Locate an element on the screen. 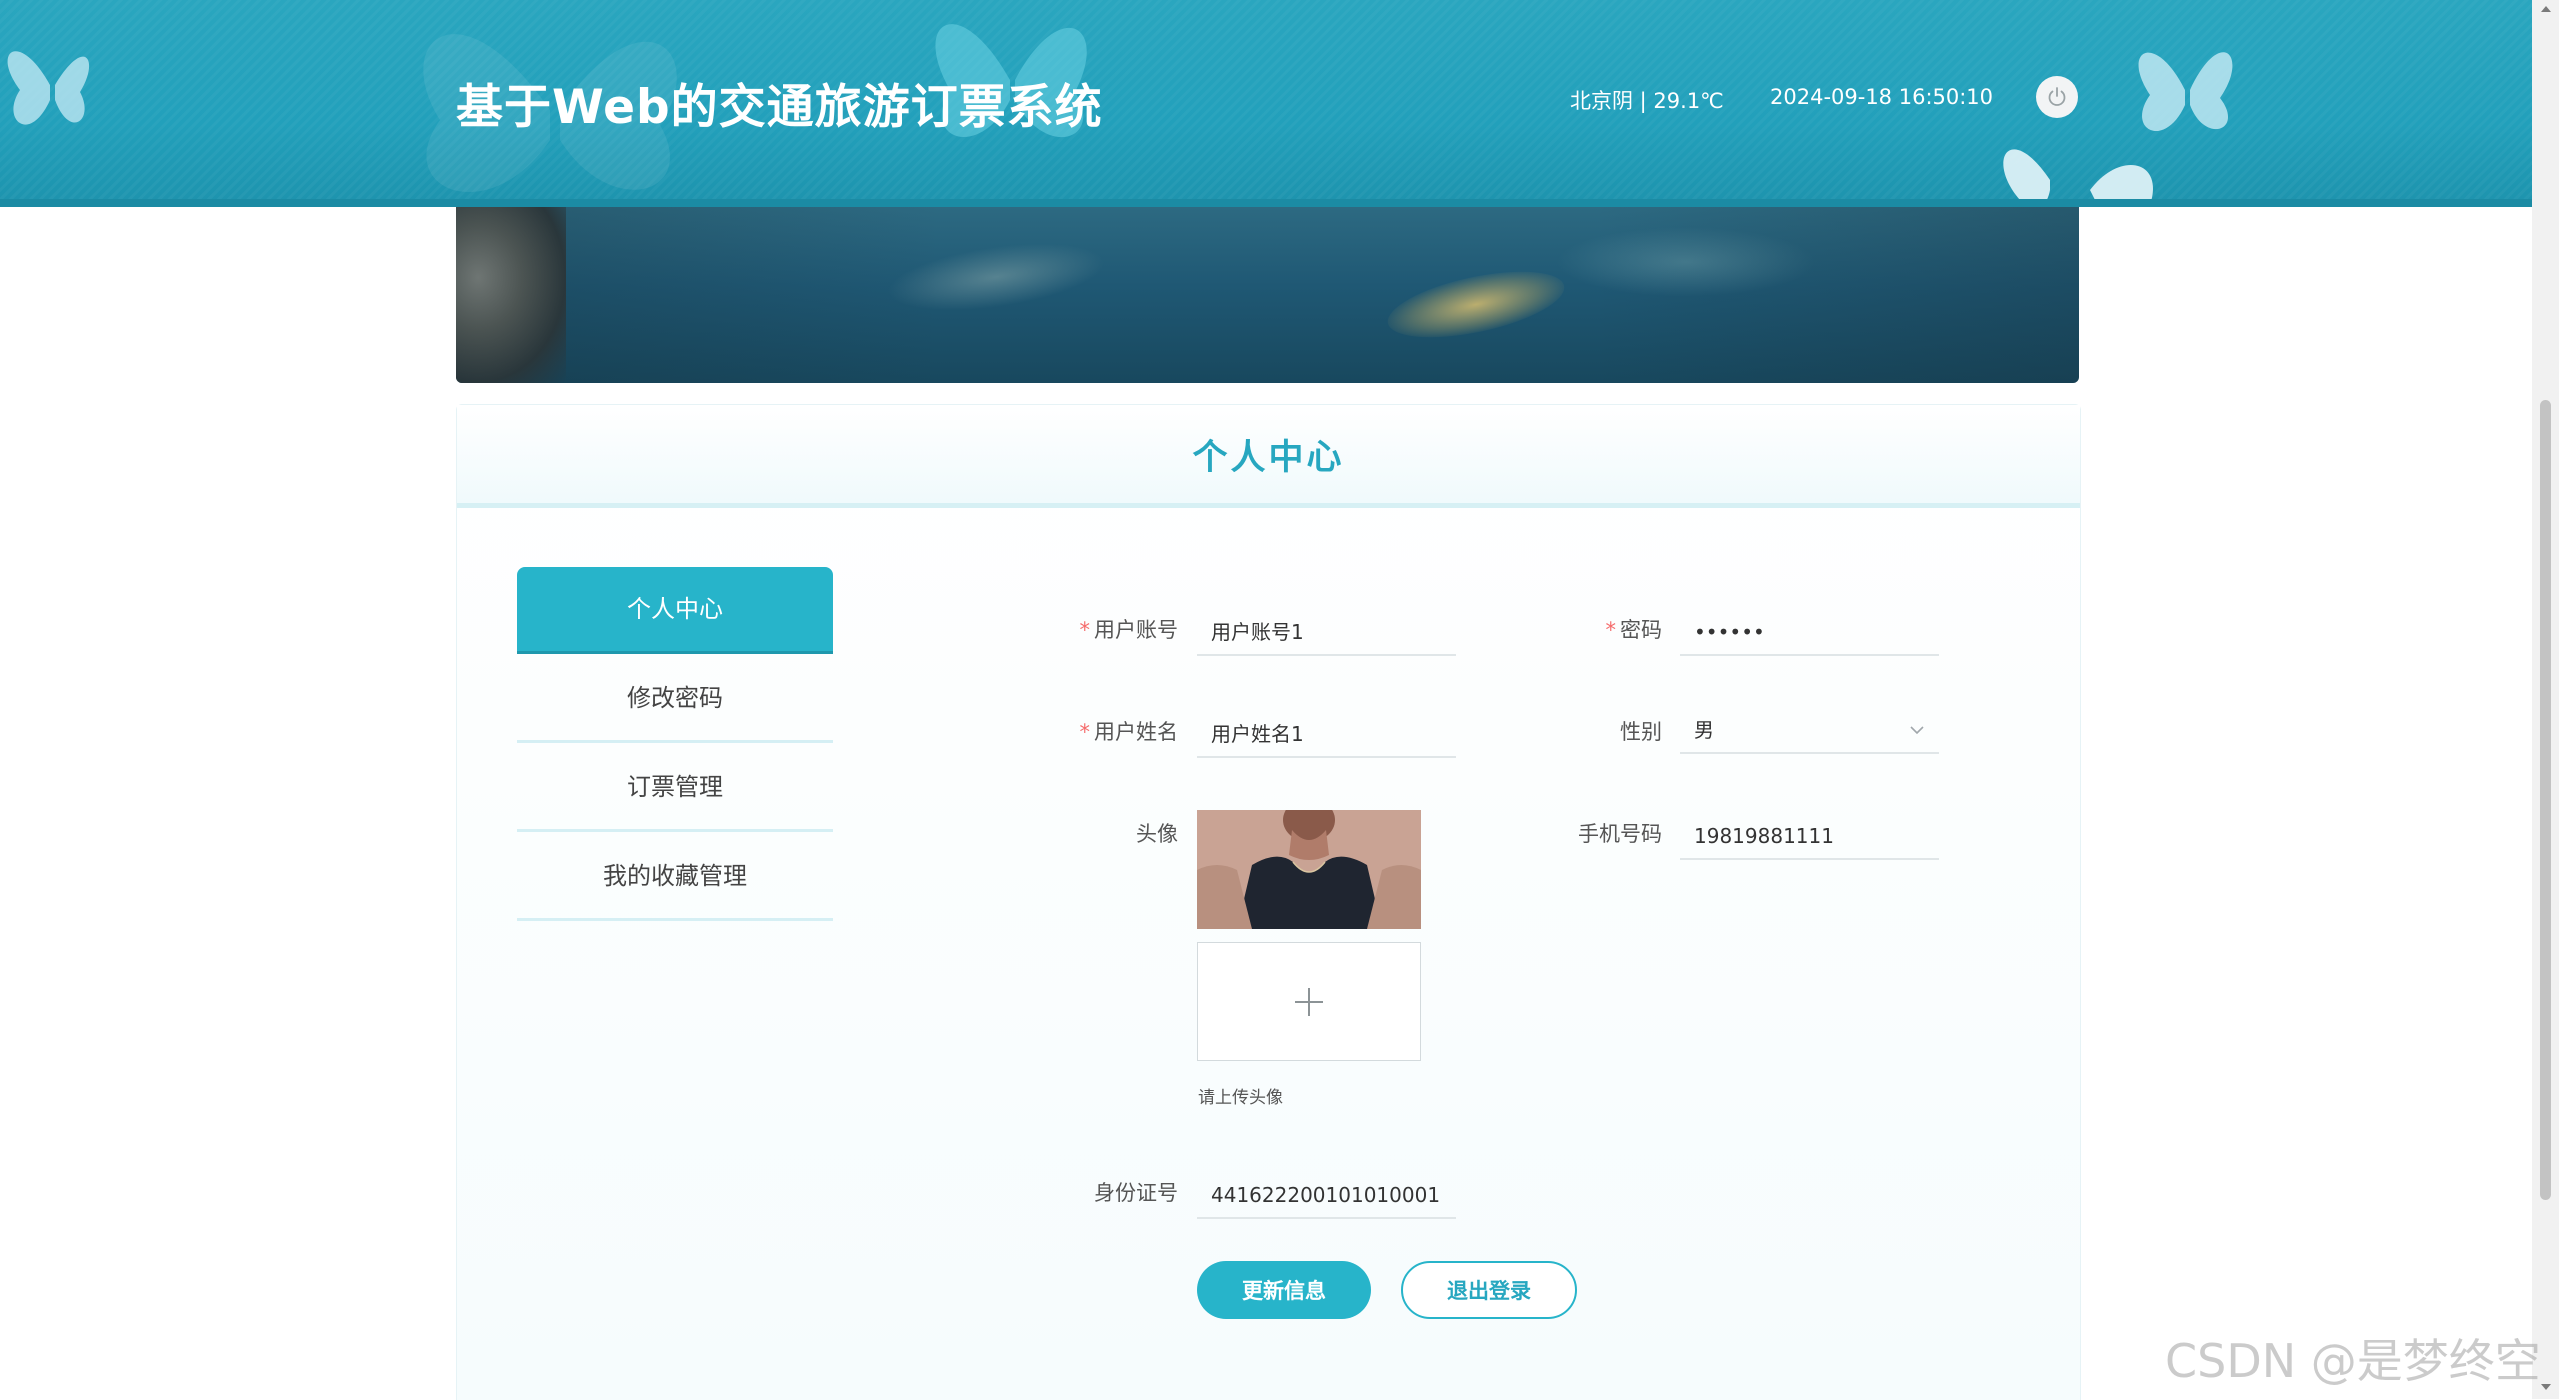 The width and height of the screenshot is (2559, 1400). panel-header: 个人中心 is located at coordinates (1268, 456).